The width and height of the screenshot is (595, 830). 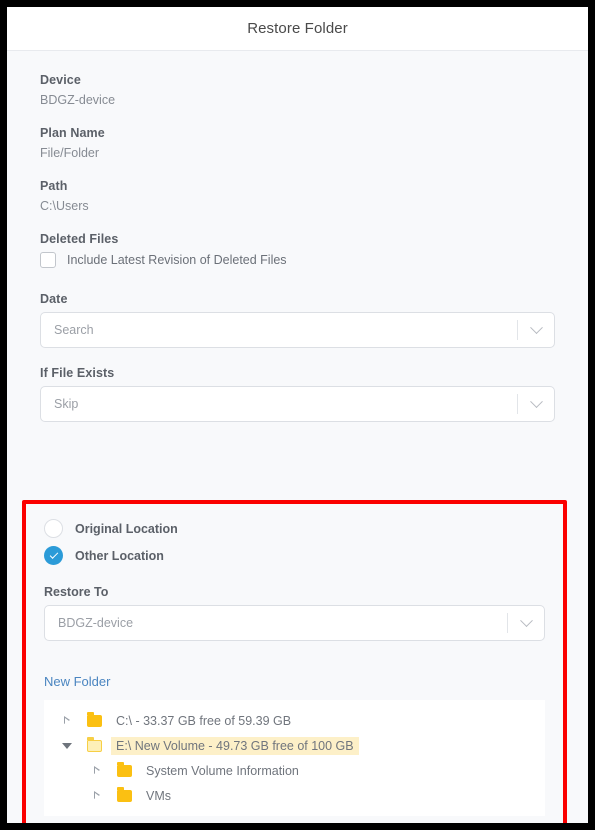 I want to click on page-title: Restore Folder, so click(x=297, y=28).